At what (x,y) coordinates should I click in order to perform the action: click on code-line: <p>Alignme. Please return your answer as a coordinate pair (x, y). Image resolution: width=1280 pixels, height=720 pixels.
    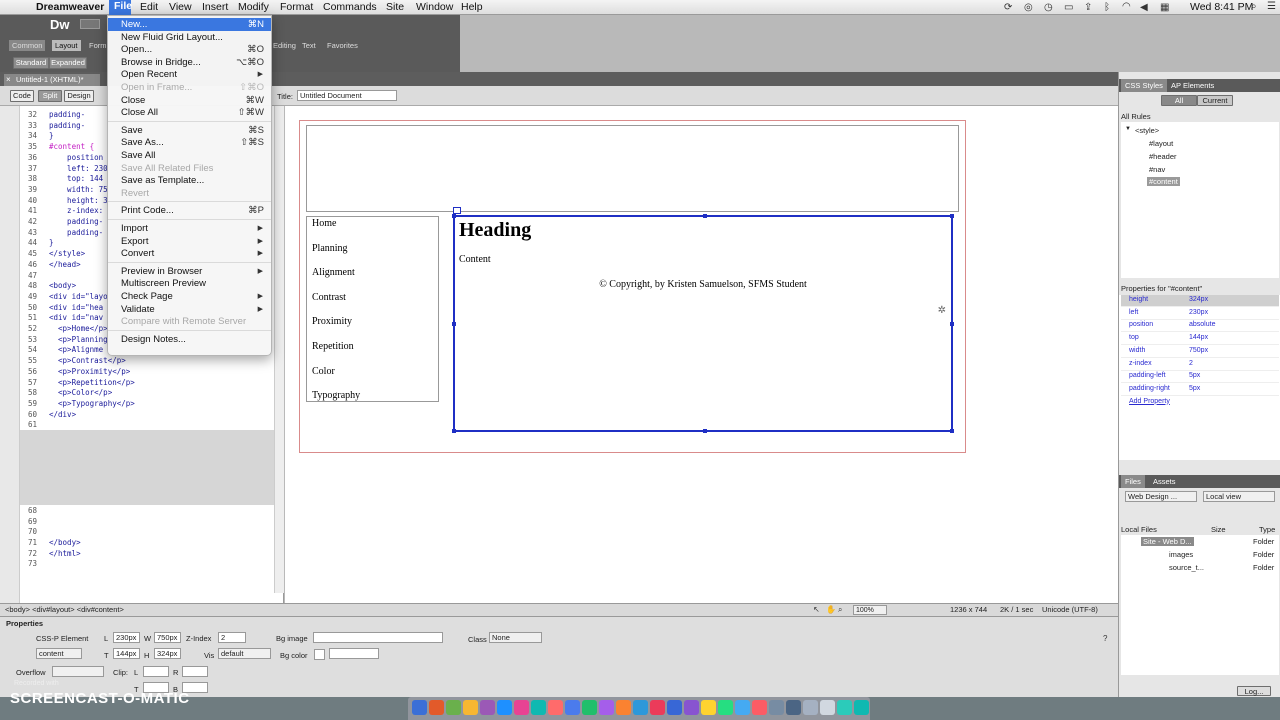
    Looking at the image, I should click on (76, 349).